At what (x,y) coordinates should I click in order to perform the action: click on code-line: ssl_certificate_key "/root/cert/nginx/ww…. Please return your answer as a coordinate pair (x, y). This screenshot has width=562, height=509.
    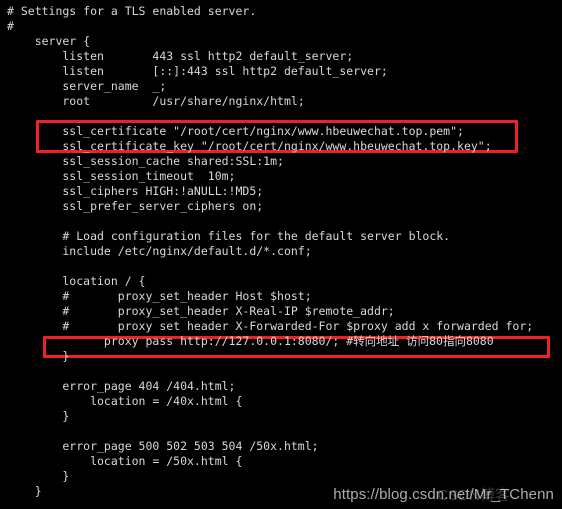
    Looking at the image, I should click on (249, 146).